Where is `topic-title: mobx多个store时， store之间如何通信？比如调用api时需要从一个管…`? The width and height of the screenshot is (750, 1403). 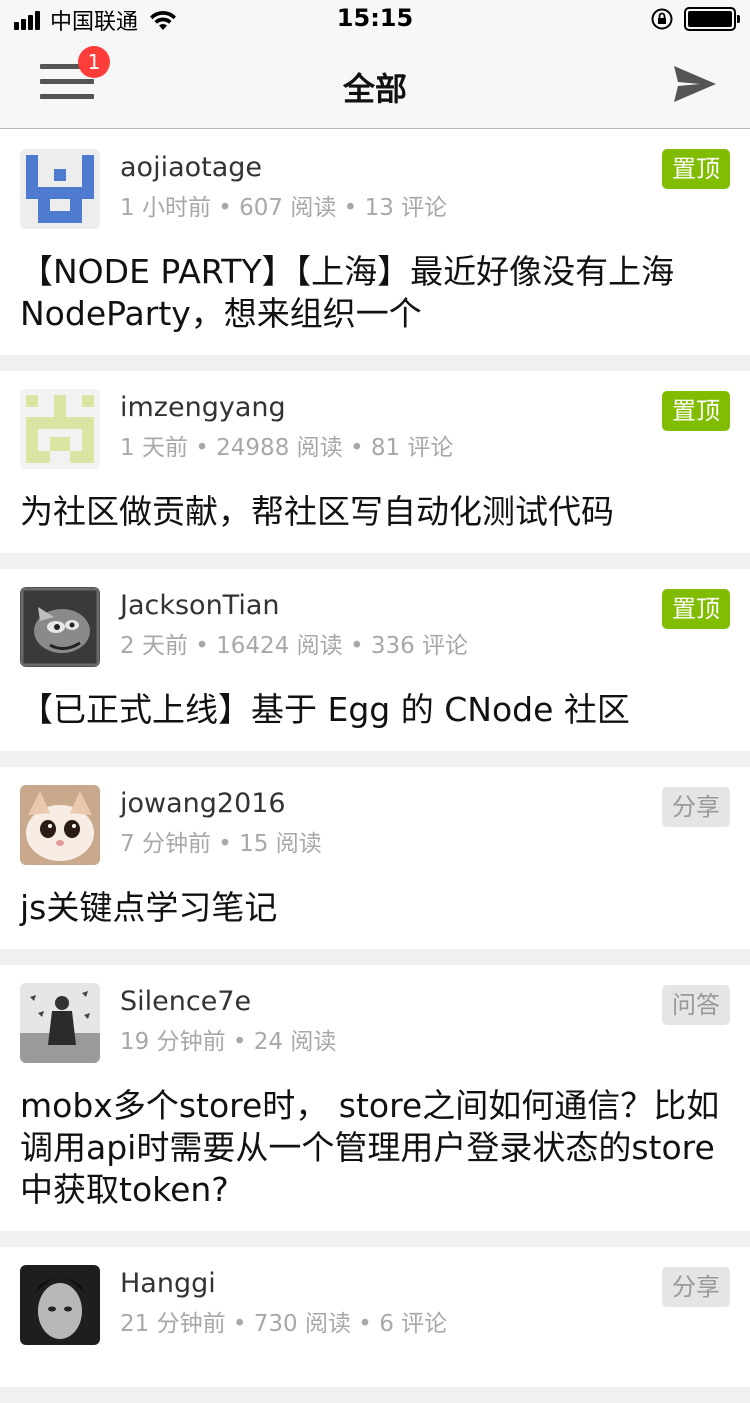
topic-title: mobx多个store时， store之间如何通信？比如调用api时需要从一个管… is located at coordinates (375, 1148).